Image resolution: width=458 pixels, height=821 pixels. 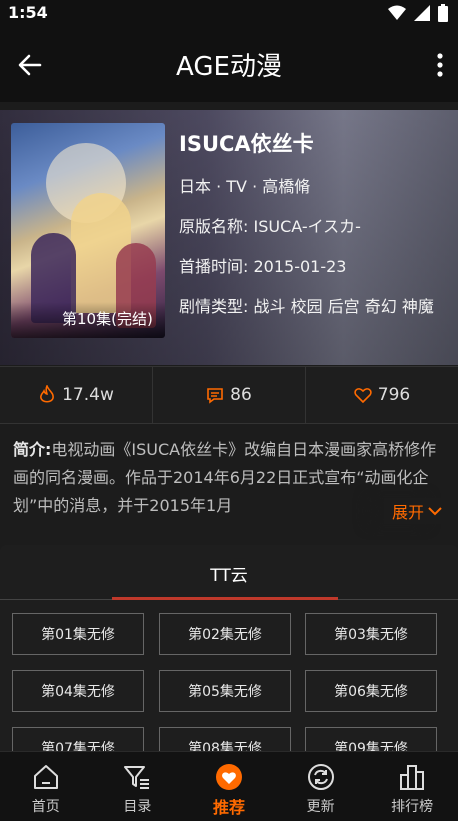 What do you see at coordinates (225, 598) in the screenshot?
I see `tab-indicator` at bounding box center [225, 598].